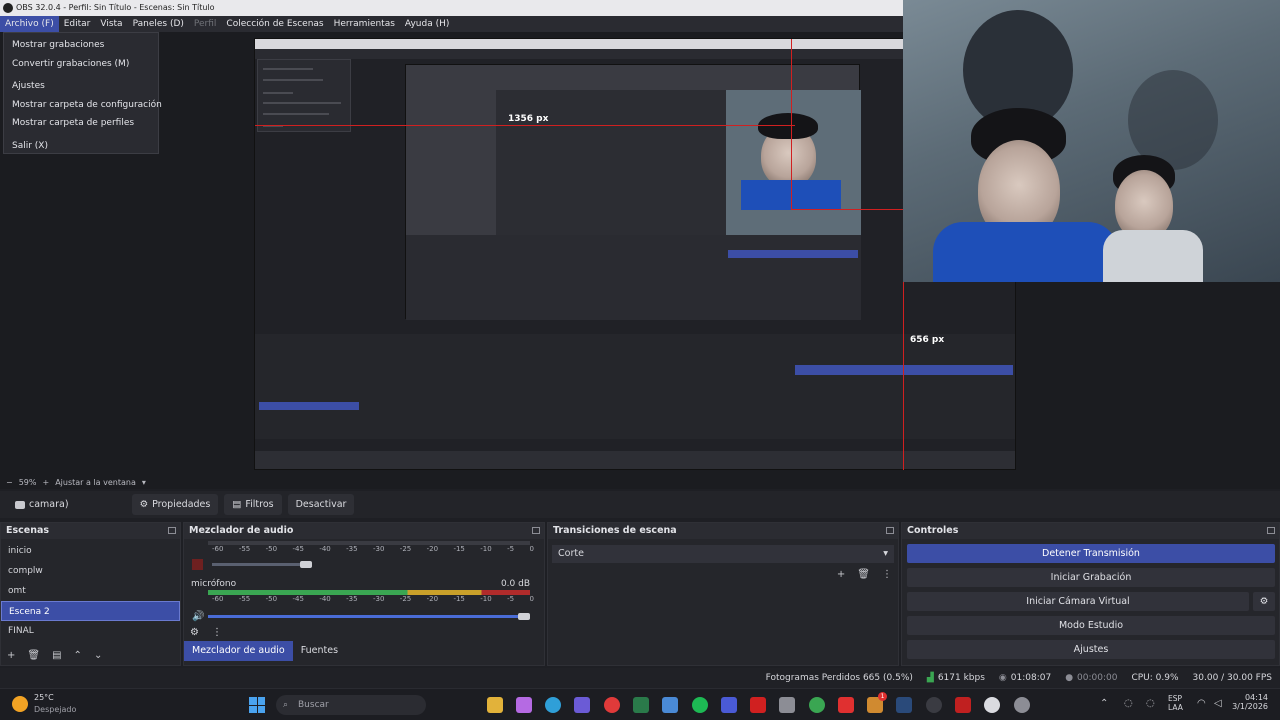  Describe the element at coordinates (640, 482) in the screenshot. I see `zoom-bar: − 59% + Ajustar a la ventana ▾` at that location.